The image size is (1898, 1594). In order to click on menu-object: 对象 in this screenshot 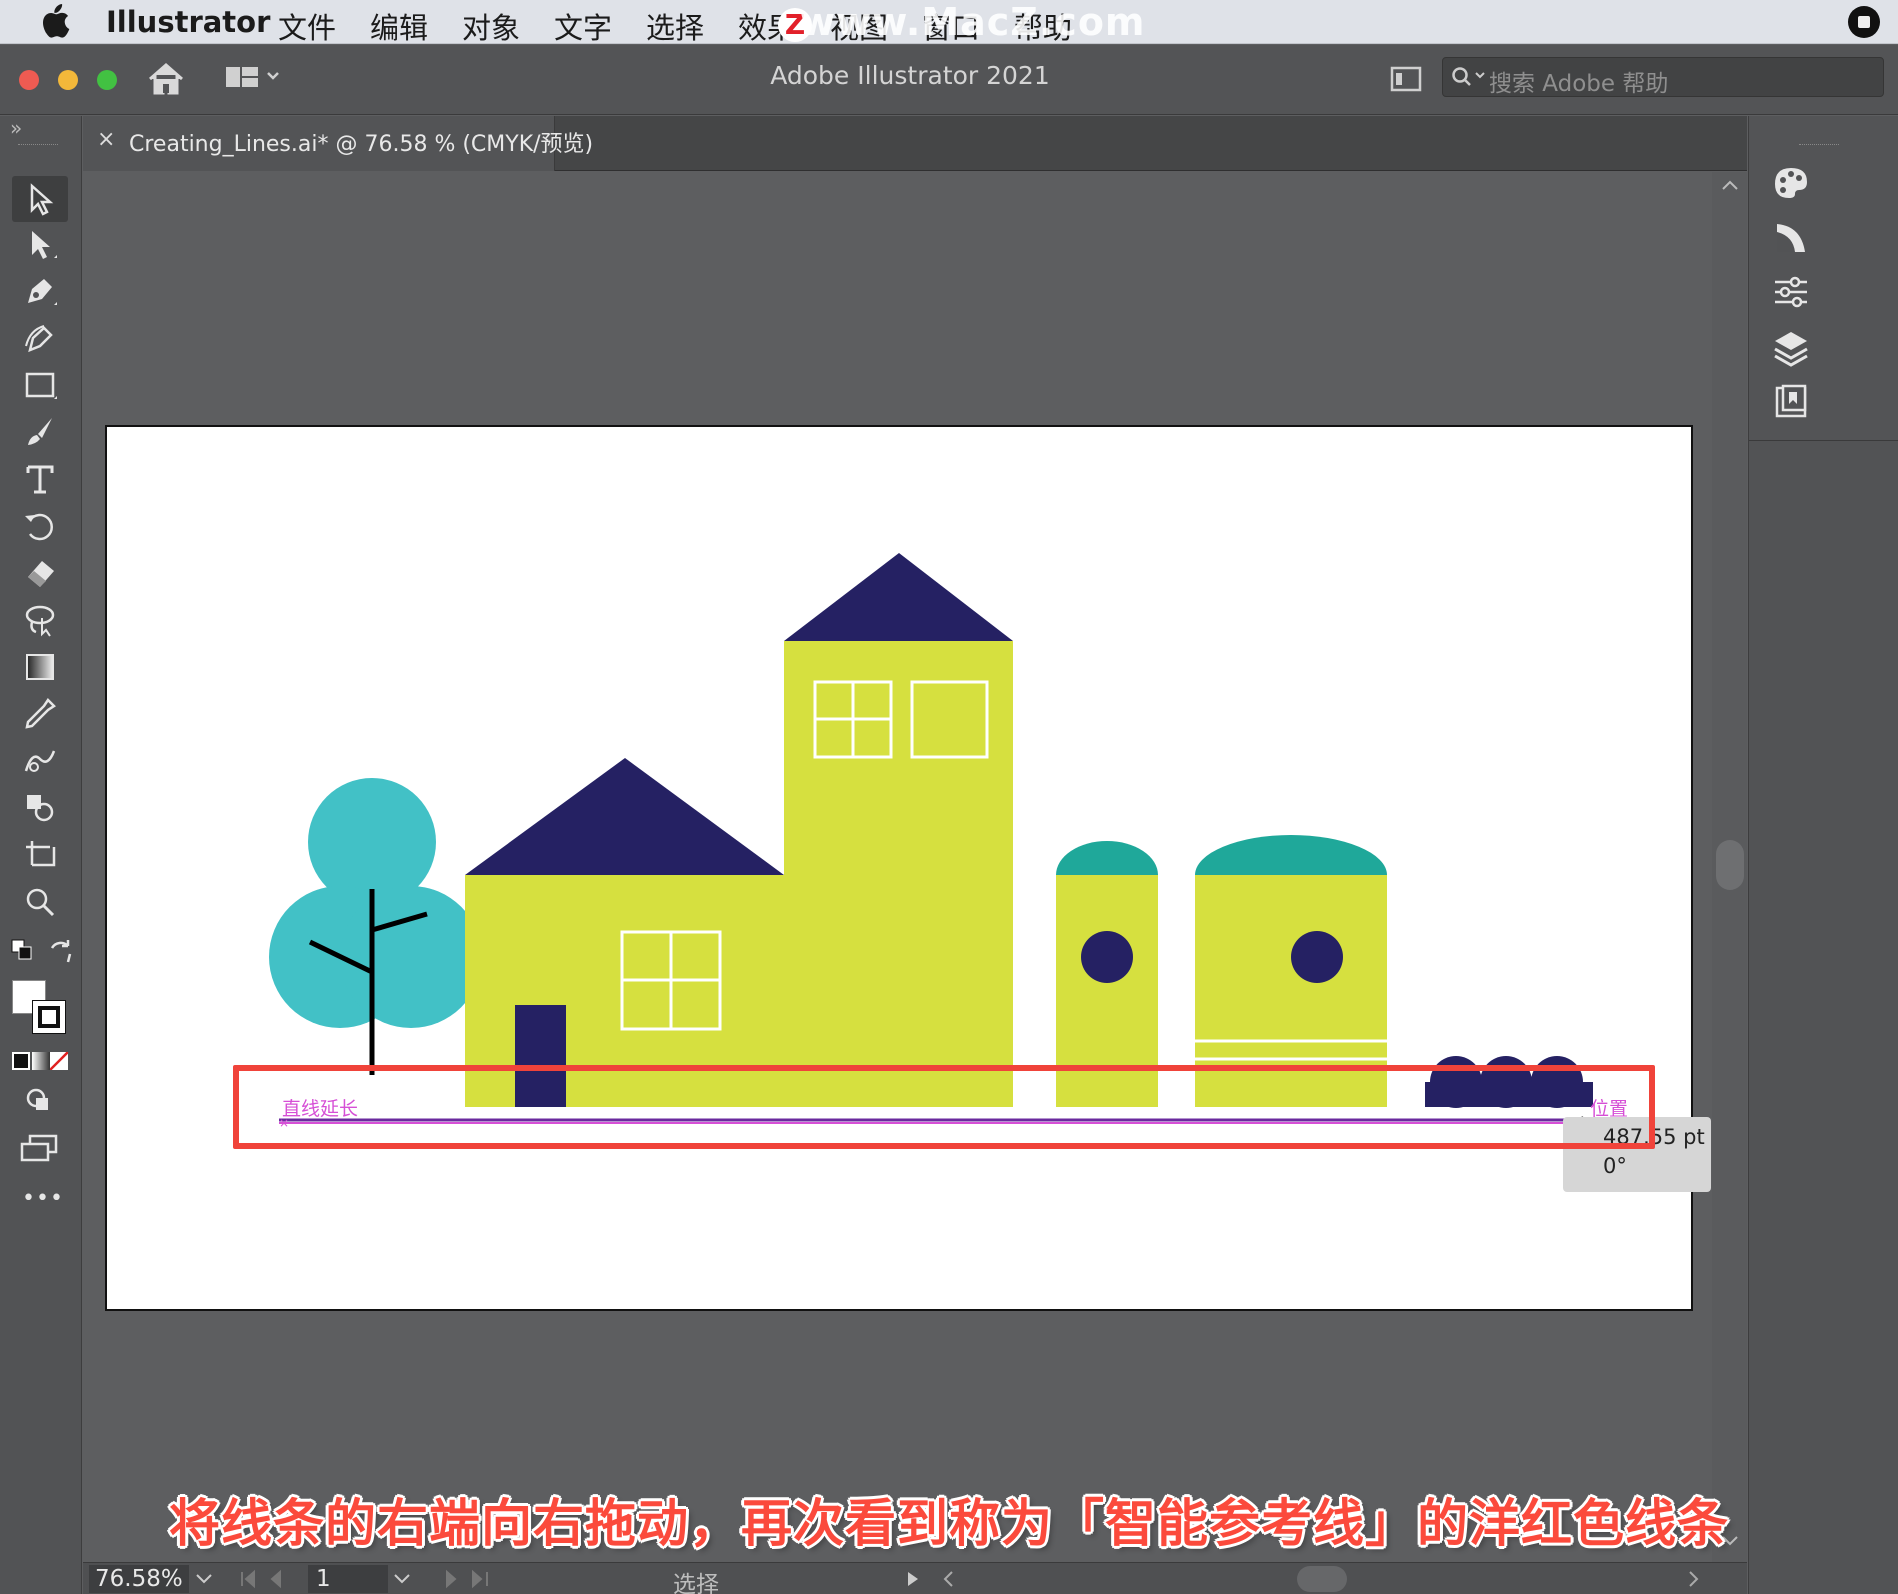, I will do `click(491, 26)`.